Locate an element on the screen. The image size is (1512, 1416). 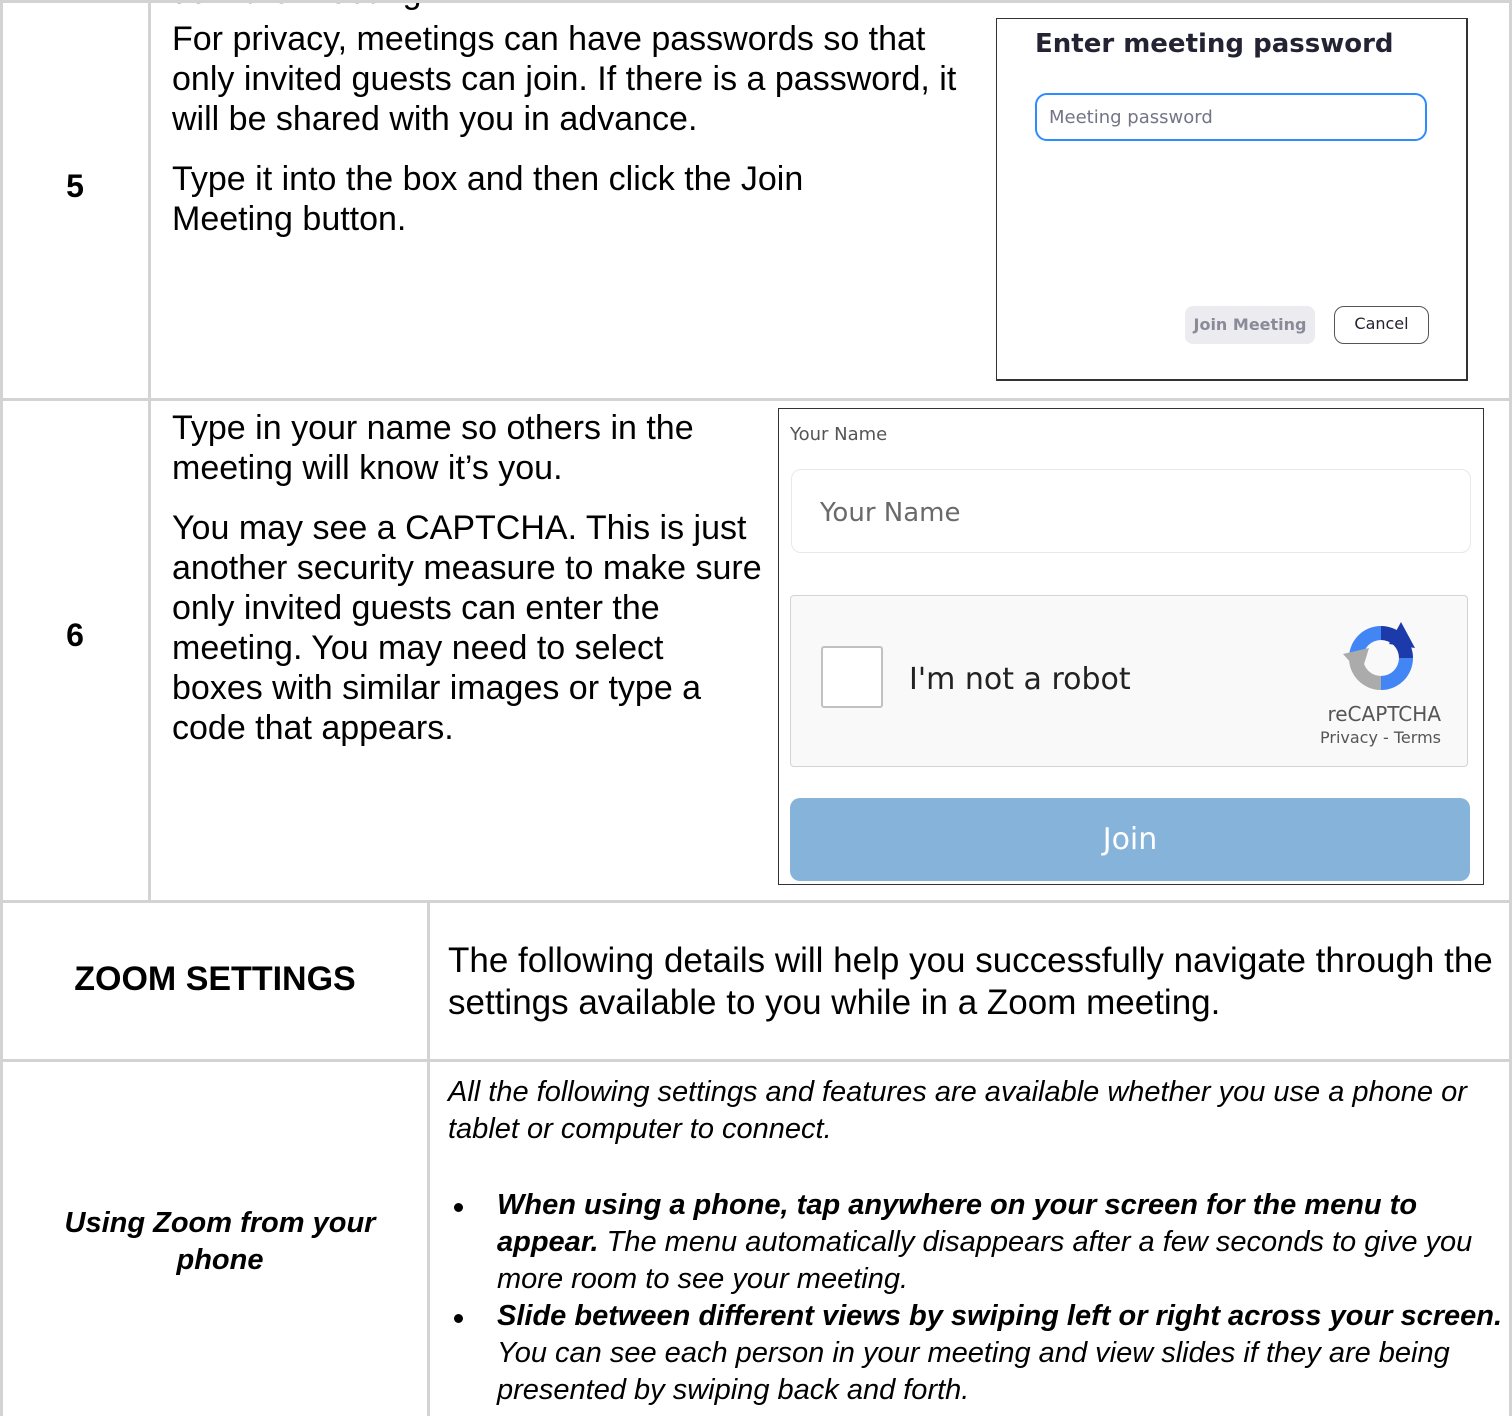
dialog-title: Enter meeting password is located at coordinates (1214, 44).